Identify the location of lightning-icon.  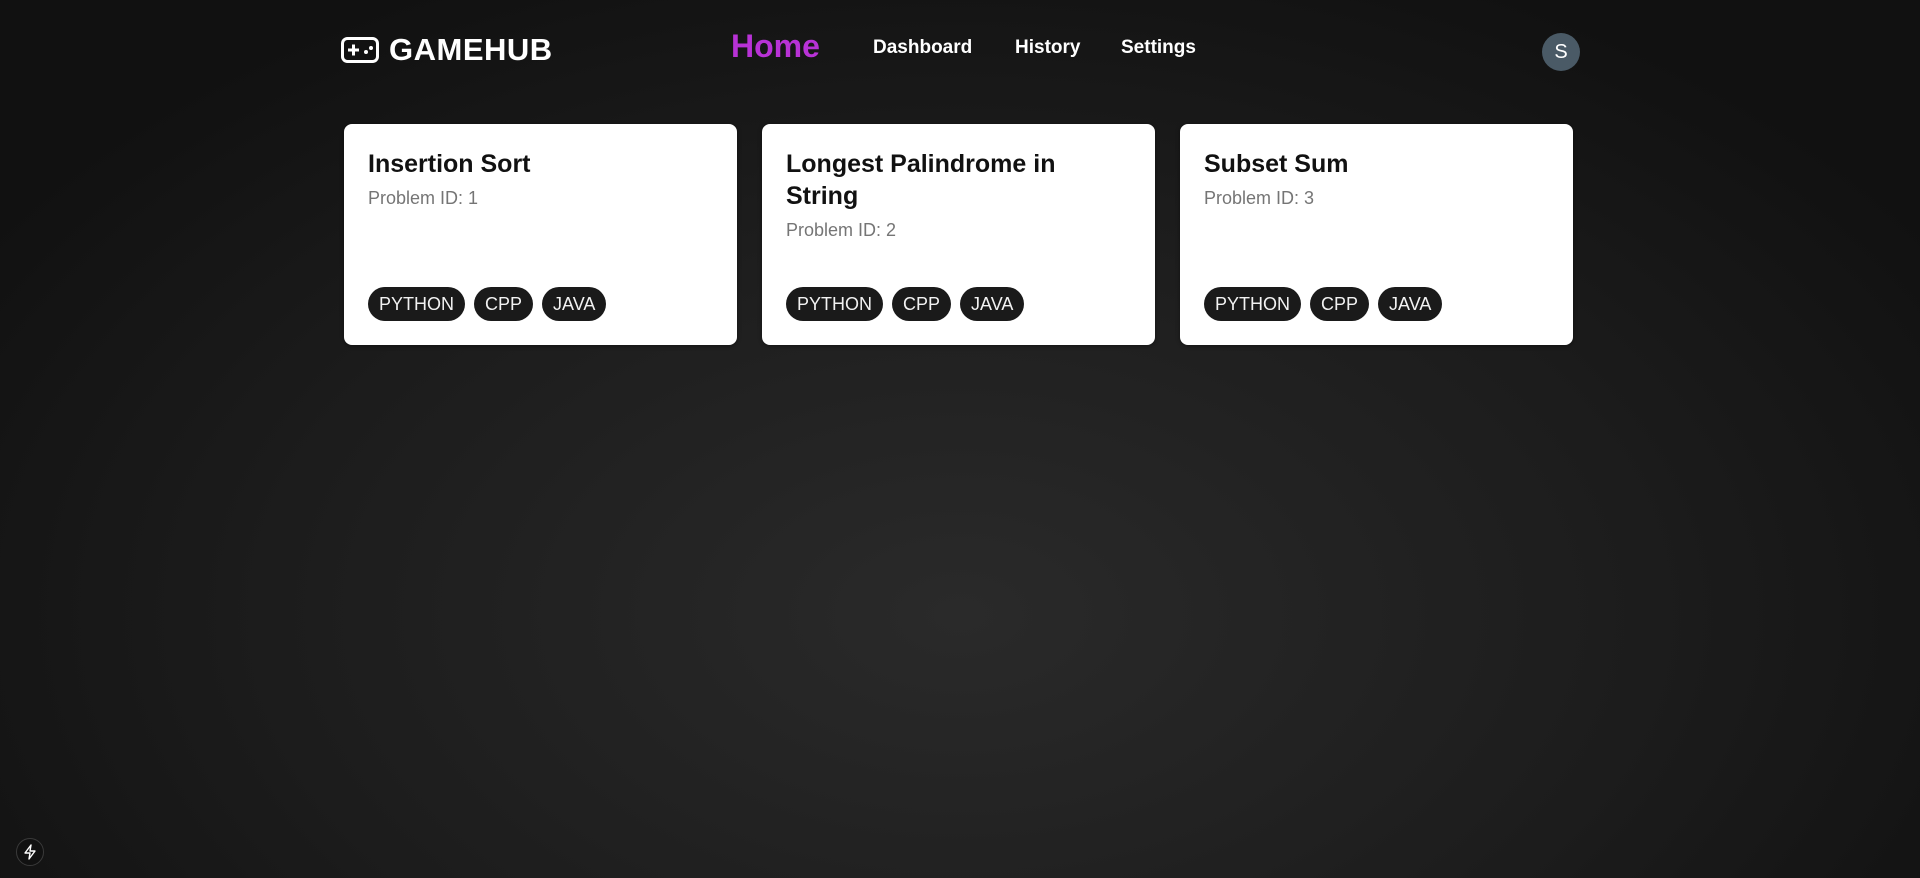
(30, 852).